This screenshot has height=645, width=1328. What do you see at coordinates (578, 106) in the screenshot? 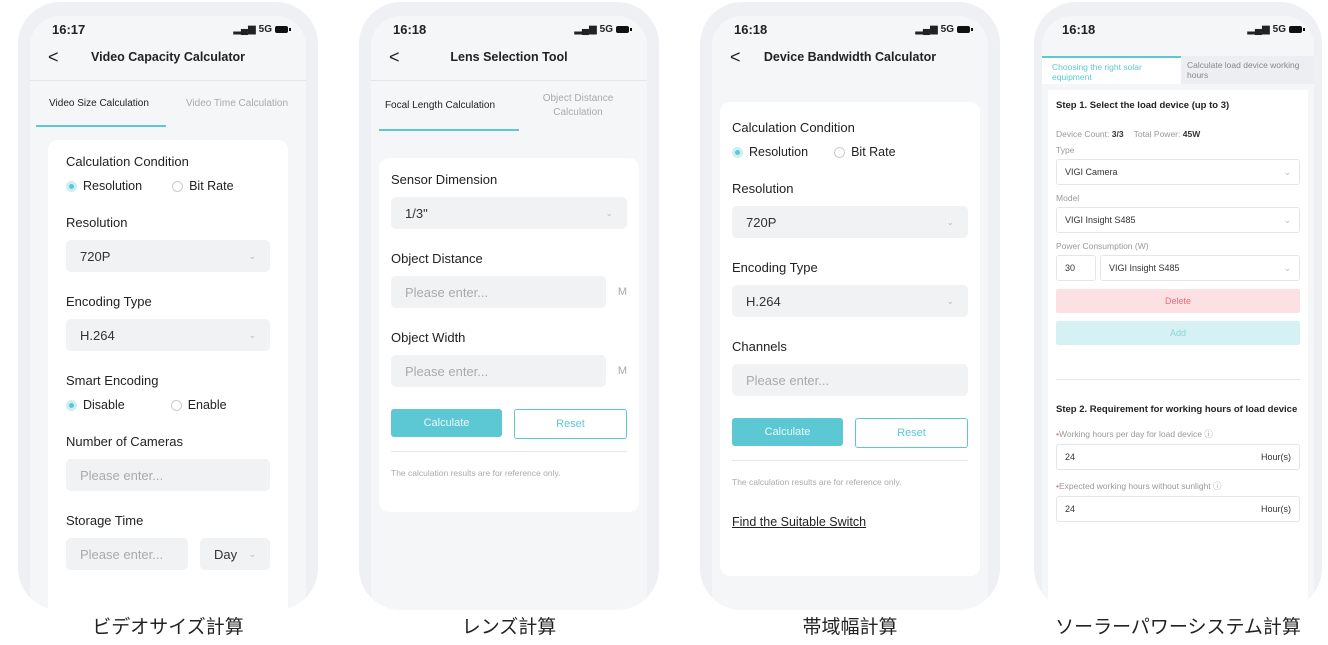
I see `tab-object-distance: Object Distance Calculation` at bounding box center [578, 106].